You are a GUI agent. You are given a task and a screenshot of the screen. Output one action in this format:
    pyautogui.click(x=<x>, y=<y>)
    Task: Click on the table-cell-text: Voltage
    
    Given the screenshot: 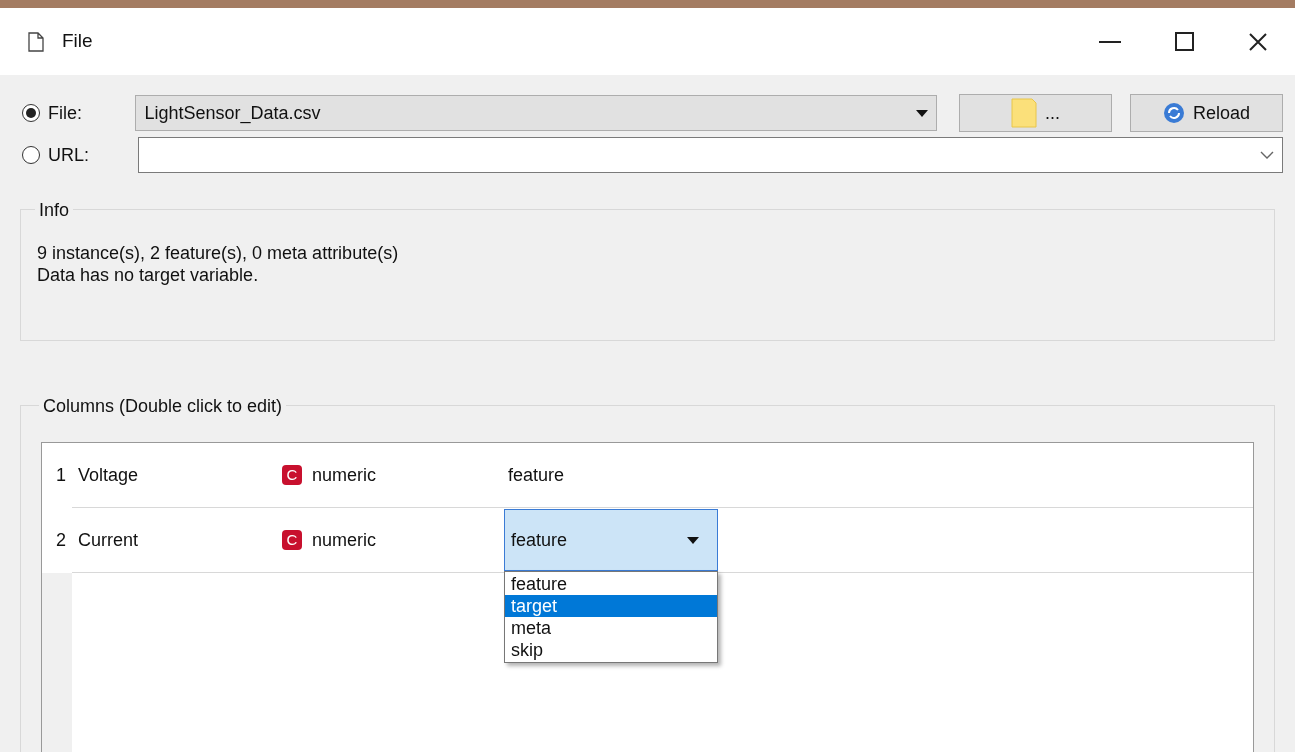 What is the action you would take?
    pyautogui.click(x=108, y=475)
    